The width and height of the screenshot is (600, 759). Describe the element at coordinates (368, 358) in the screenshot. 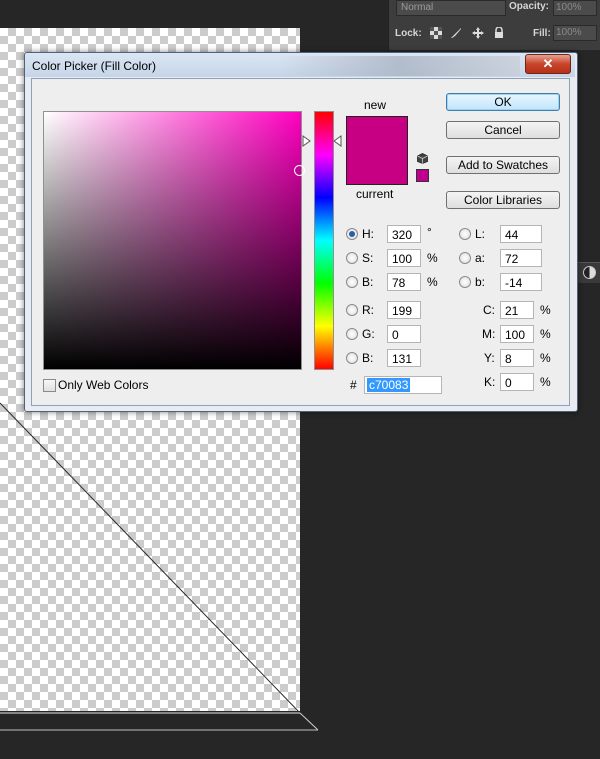

I see `blue-label: B:` at that location.